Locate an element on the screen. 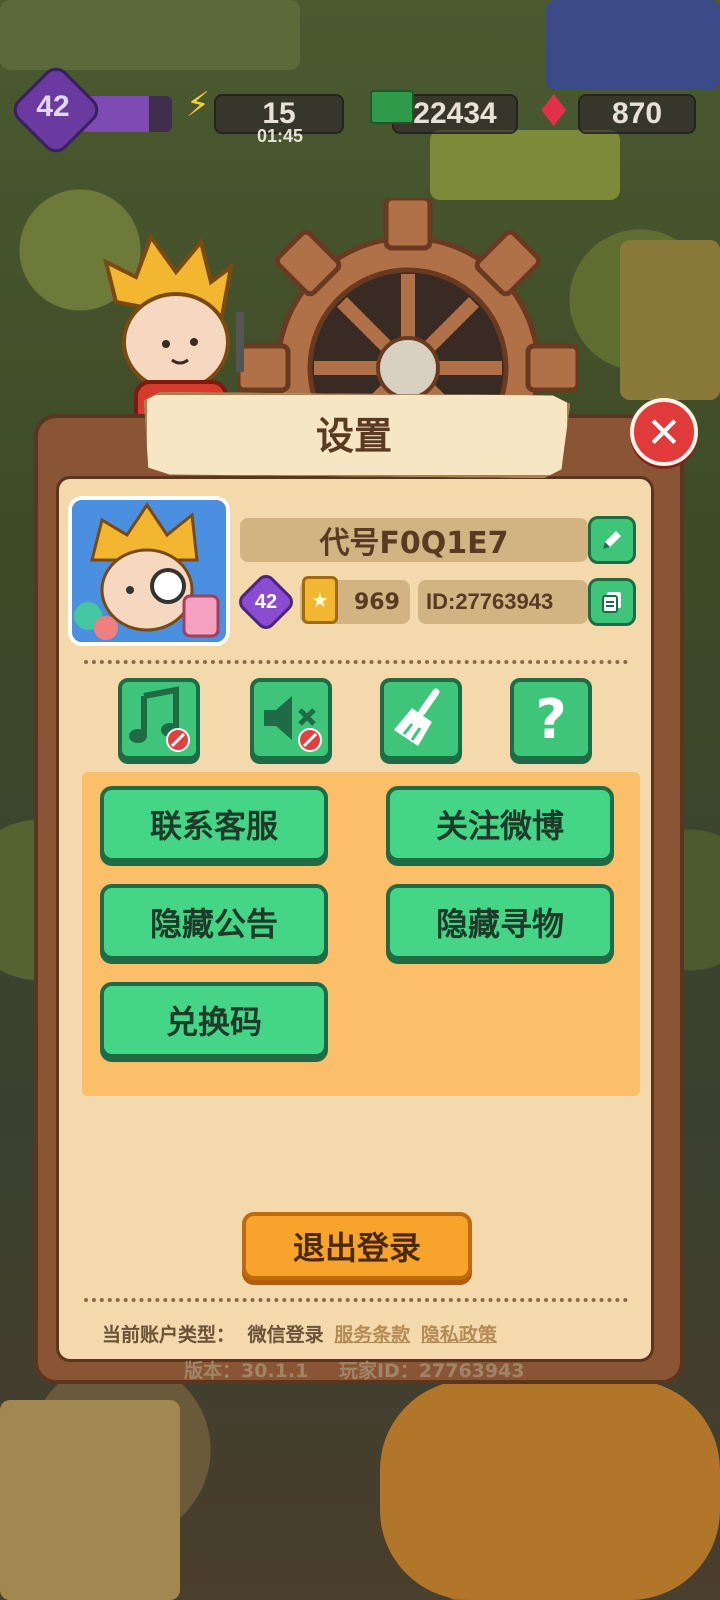 This screenshot has width=720, height=1600. broom-icon is located at coordinates (417, 717).